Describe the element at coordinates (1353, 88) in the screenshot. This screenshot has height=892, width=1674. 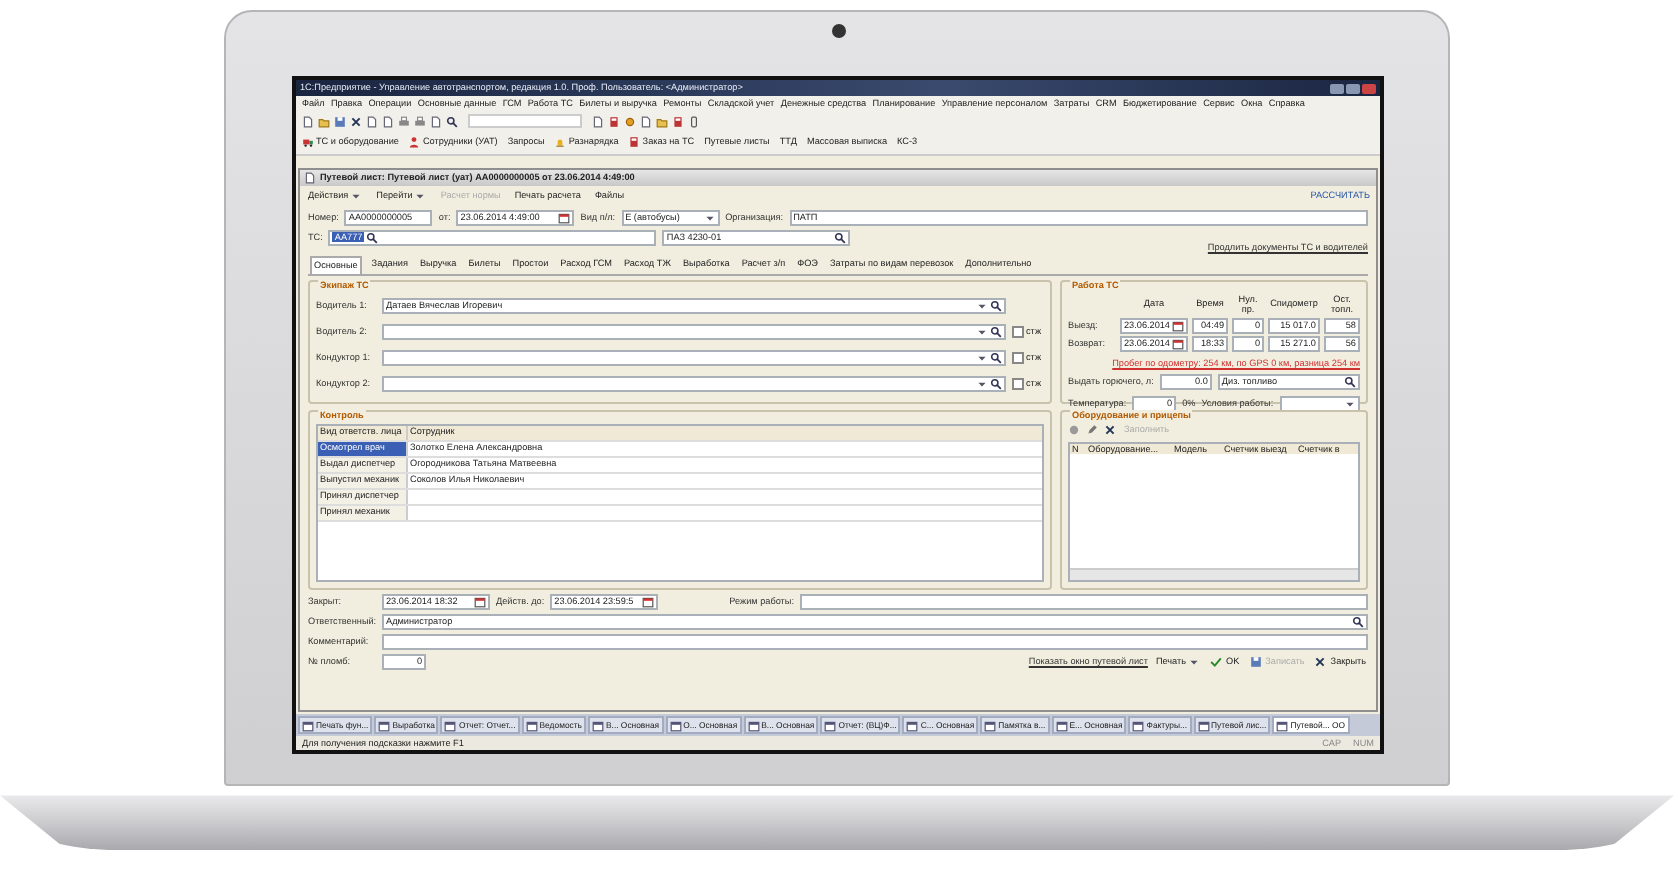
I see `window-maximize-button` at that location.